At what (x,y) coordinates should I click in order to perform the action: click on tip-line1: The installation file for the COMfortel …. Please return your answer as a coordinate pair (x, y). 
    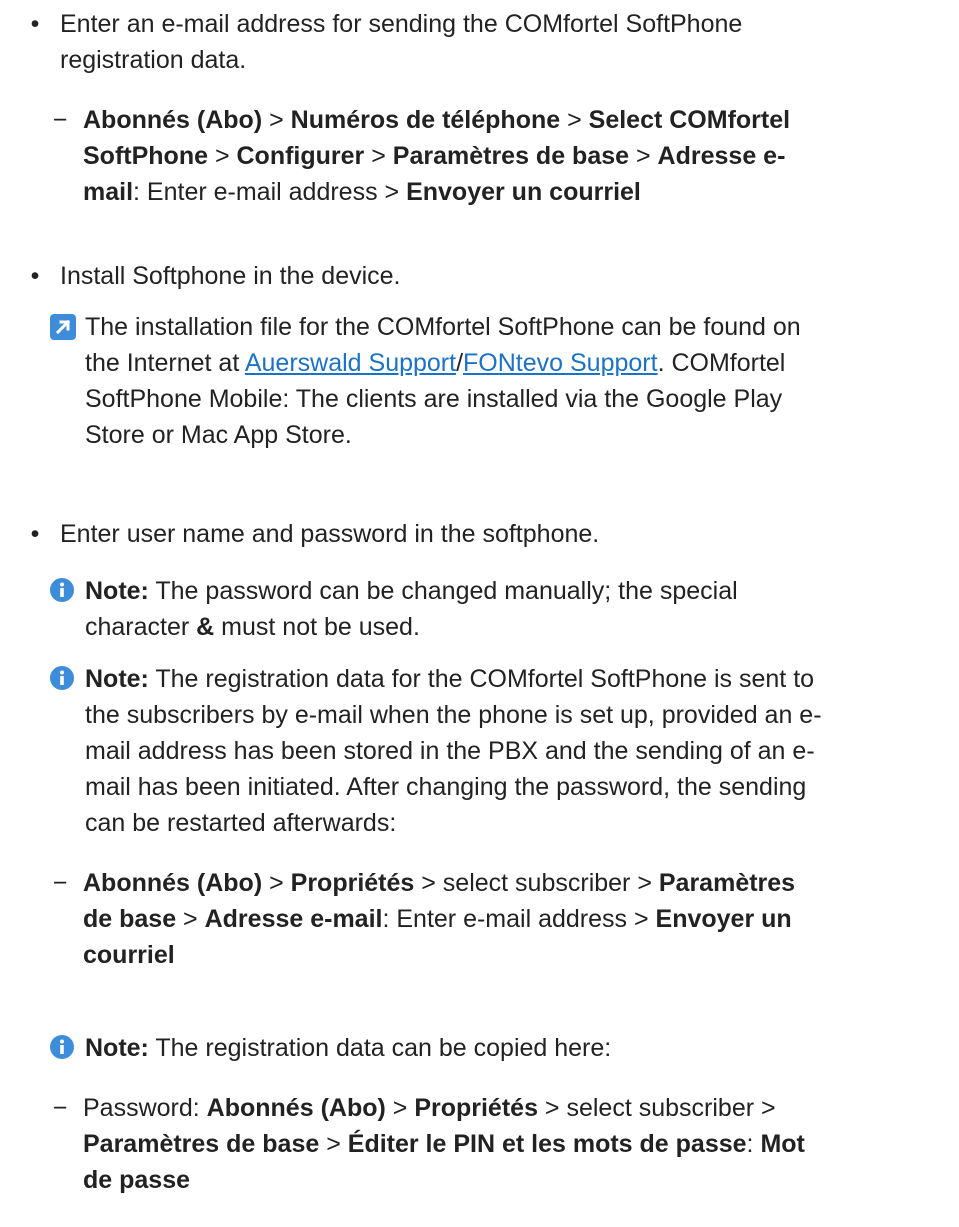
    Looking at the image, I should click on (443, 327).